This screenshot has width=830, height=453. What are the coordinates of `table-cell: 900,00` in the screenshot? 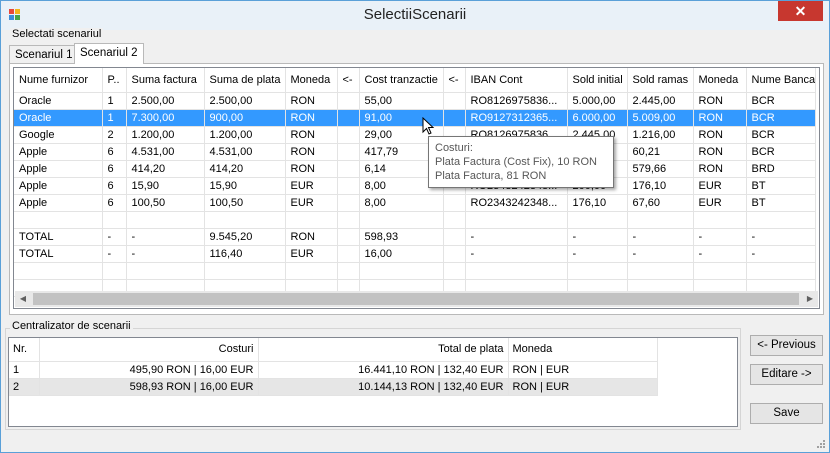 It's located at (245, 118).